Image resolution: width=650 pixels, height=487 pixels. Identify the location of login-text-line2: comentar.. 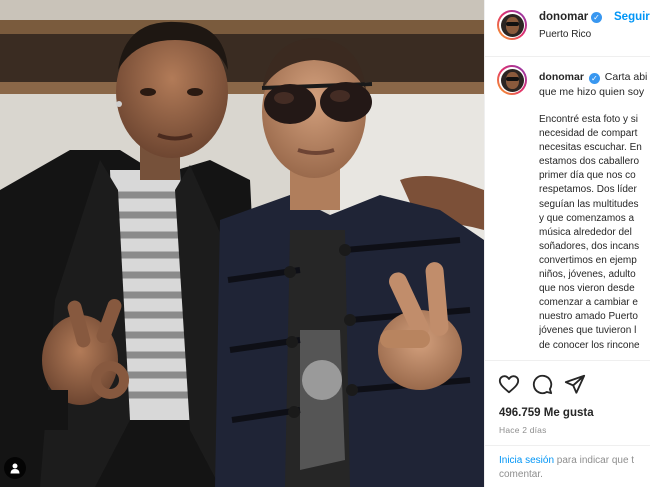
(521, 474).